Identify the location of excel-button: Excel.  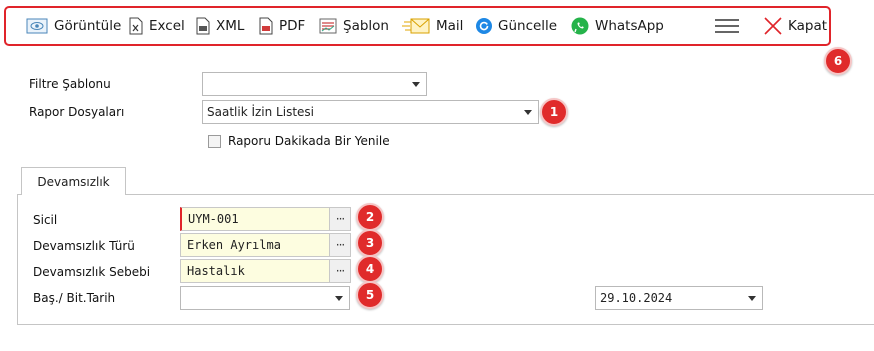
(157, 26).